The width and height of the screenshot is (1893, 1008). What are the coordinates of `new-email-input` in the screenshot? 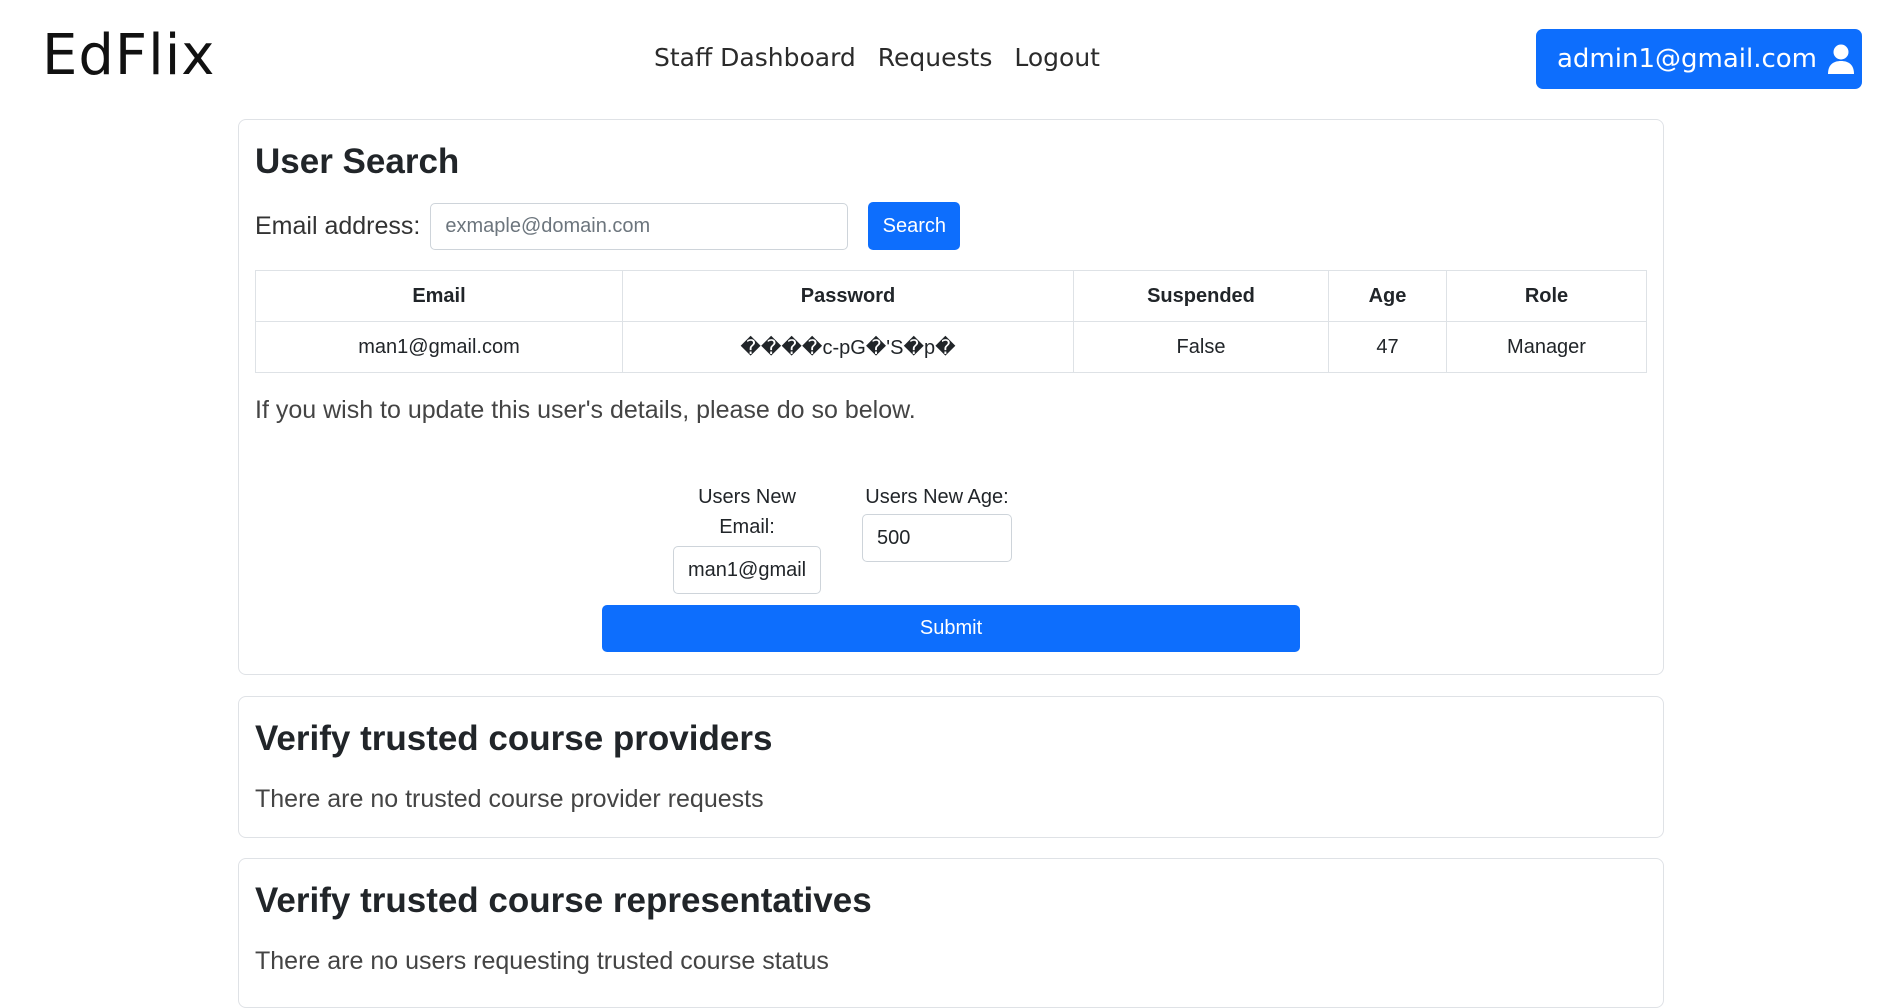 It's located at (747, 570).